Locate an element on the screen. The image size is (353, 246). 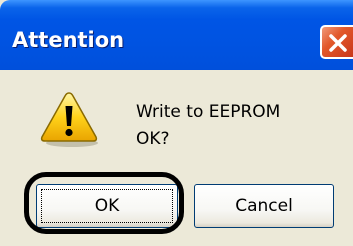
cancel-button-label: Cancel is located at coordinates (264, 206).